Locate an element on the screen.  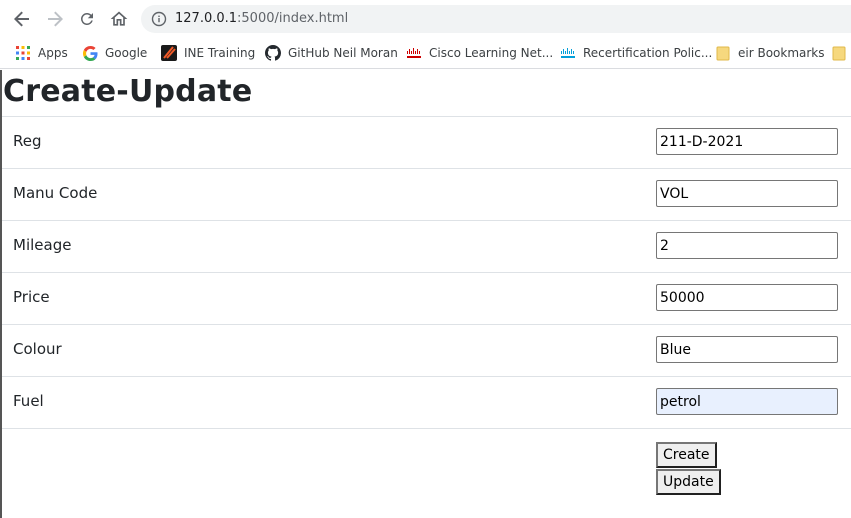
bookmark-label: Google is located at coordinates (126, 53).